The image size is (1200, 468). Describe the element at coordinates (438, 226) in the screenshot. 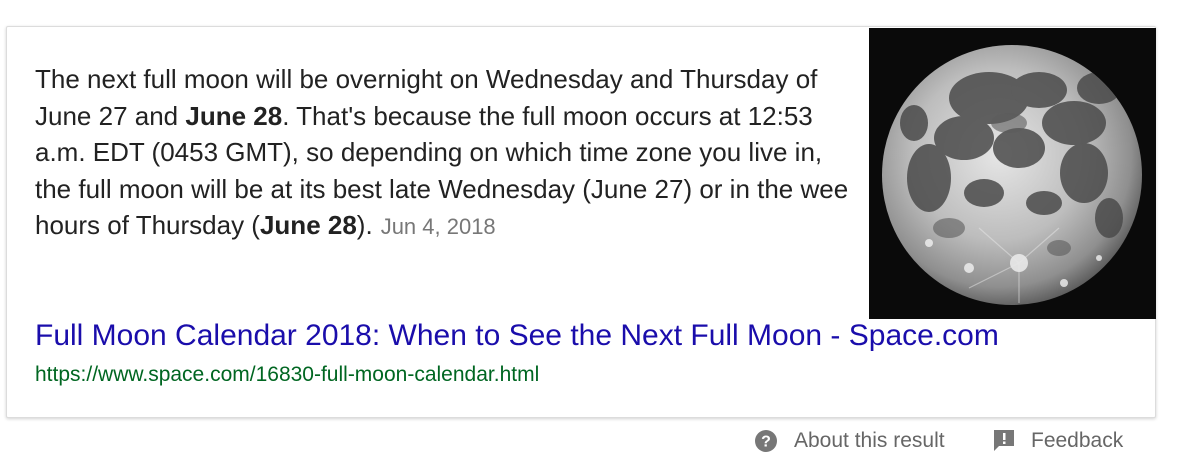

I see `snippet-date: Jun 4, 2018` at that location.